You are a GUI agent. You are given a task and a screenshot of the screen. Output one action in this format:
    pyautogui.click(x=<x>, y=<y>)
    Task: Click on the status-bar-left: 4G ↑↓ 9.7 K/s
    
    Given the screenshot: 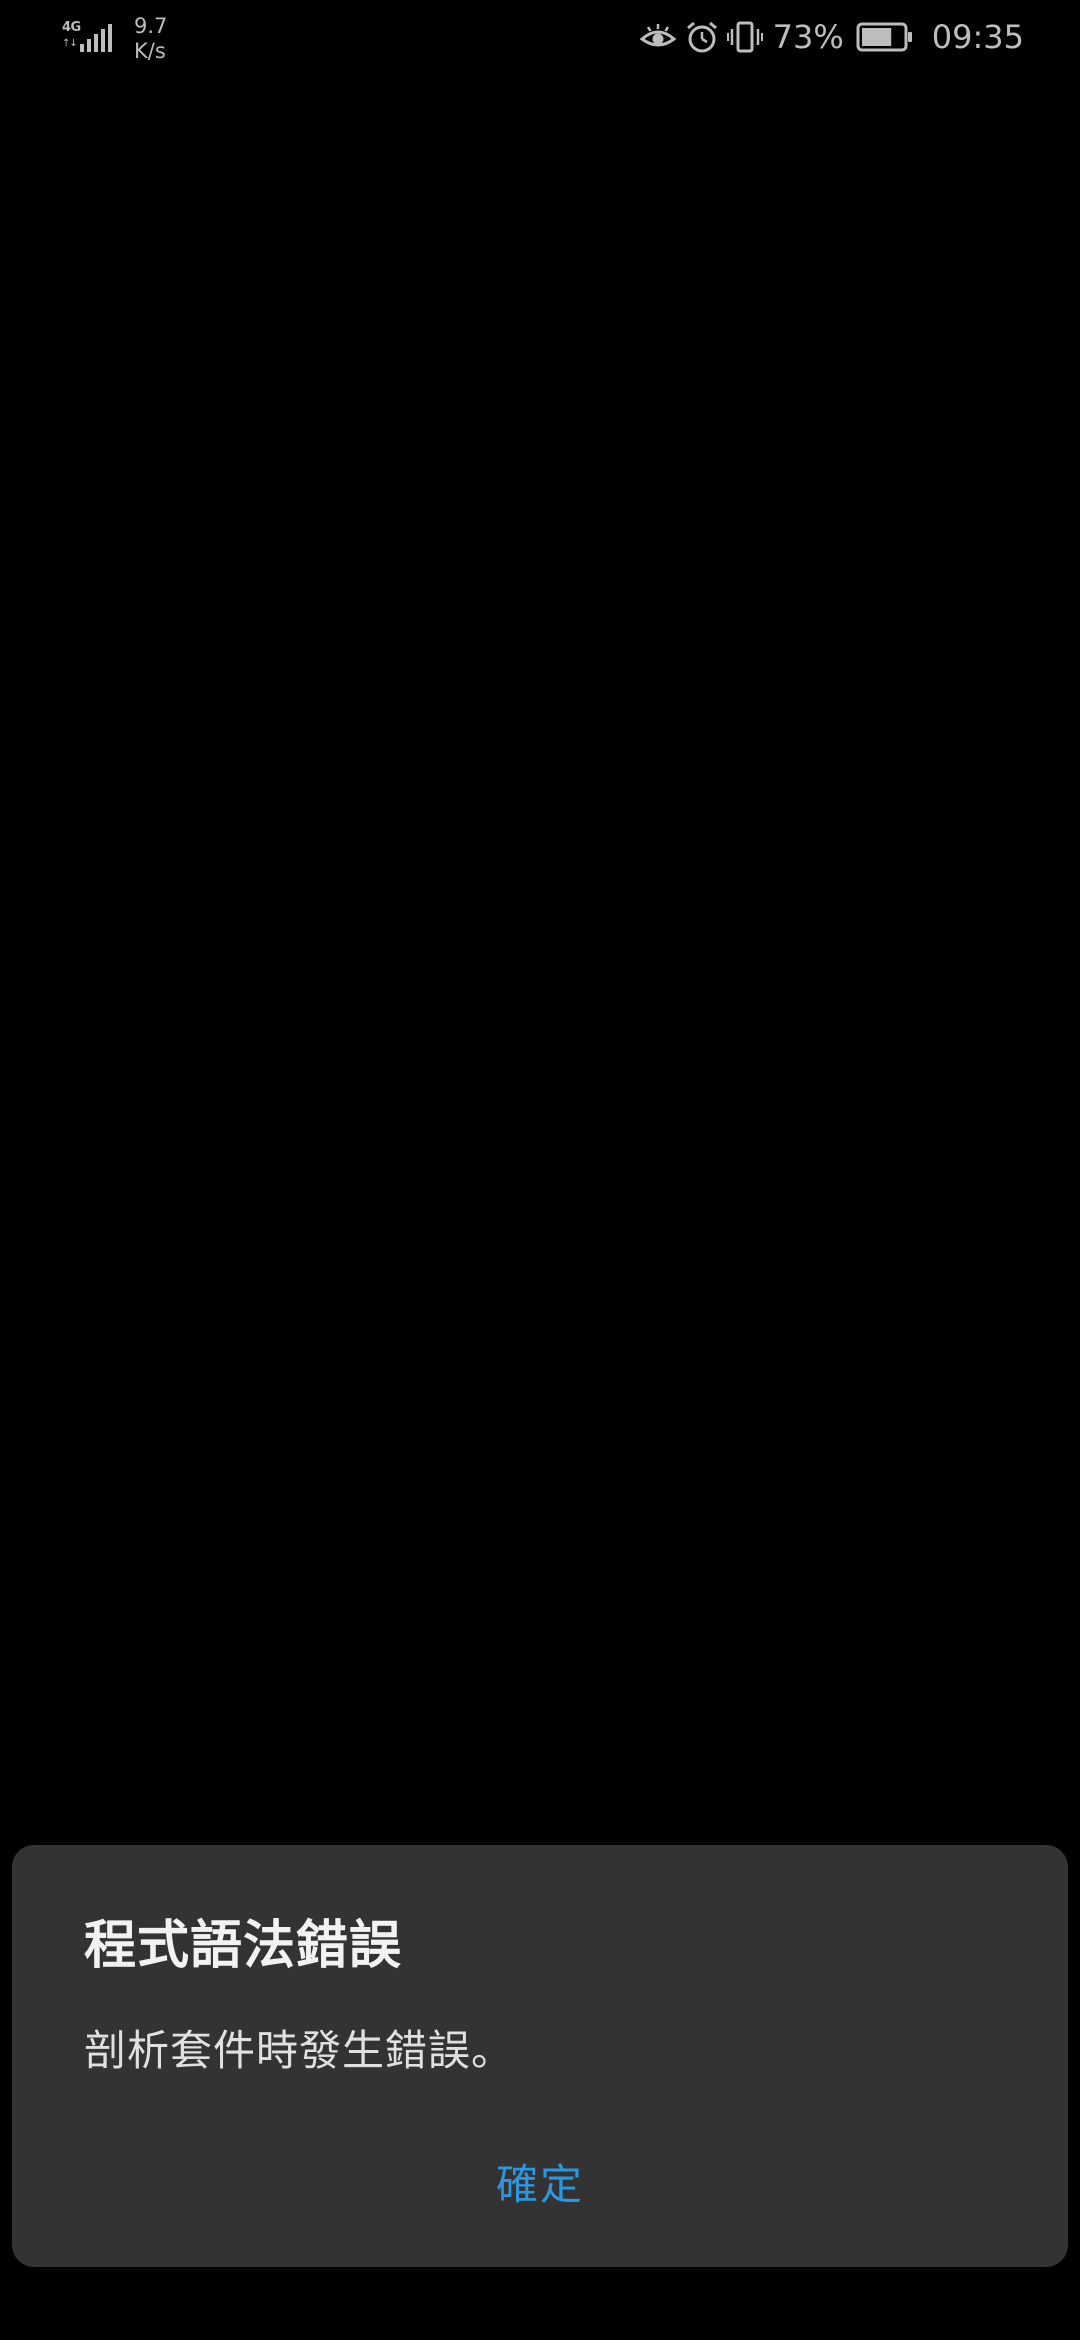 What is the action you would take?
    pyautogui.click(x=113, y=39)
    